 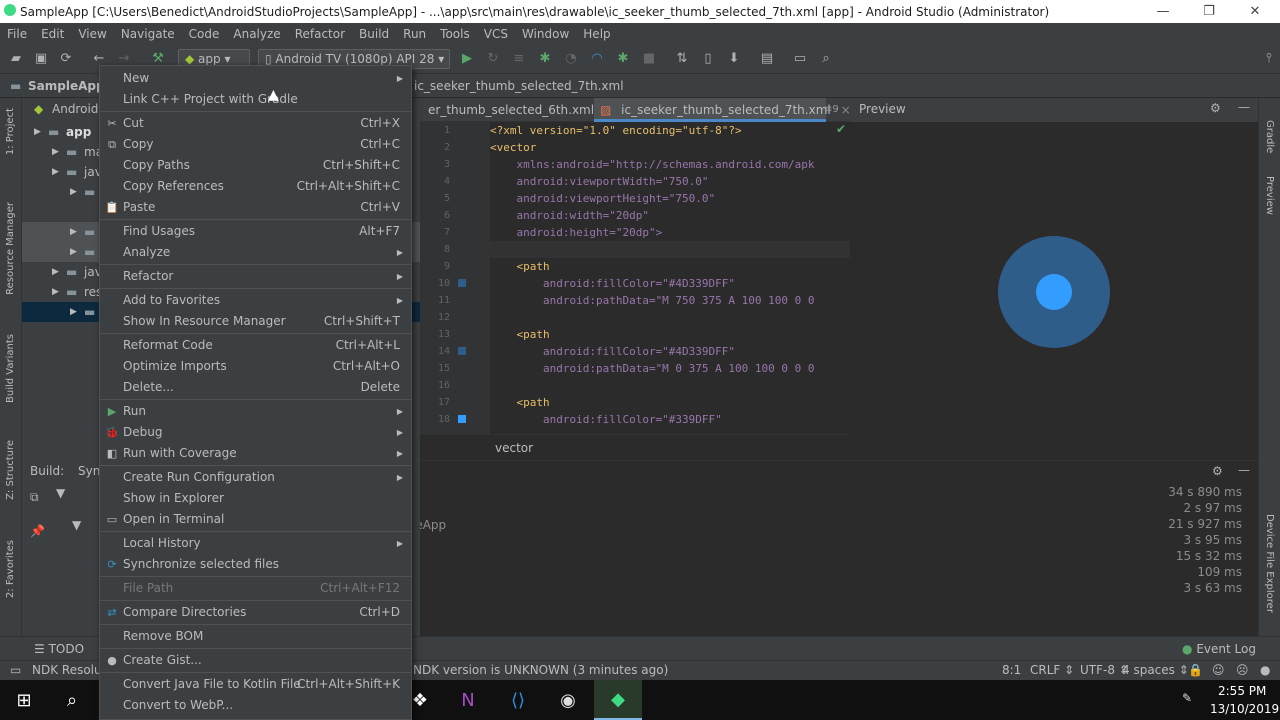 What do you see at coordinates (468, 700) in the screenshot?
I see `onenote-icon: N` at bounding box center [468, 700].